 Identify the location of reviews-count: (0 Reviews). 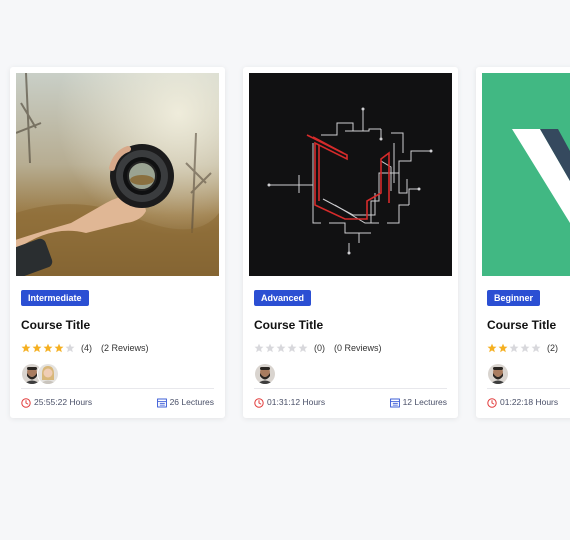
(358, 348).